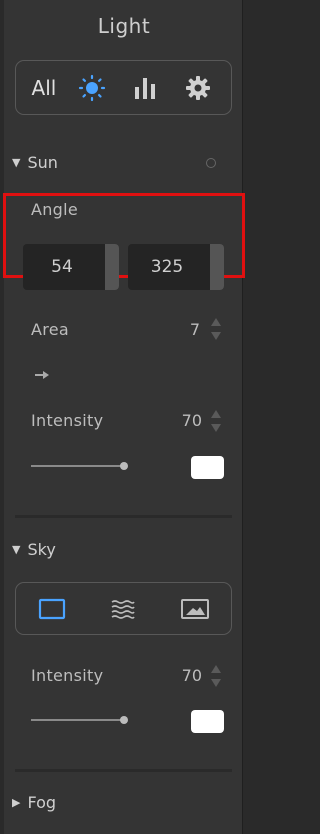 This screenshot has height=834, width=320. I want to click on area-stepper, so click(216, 329).